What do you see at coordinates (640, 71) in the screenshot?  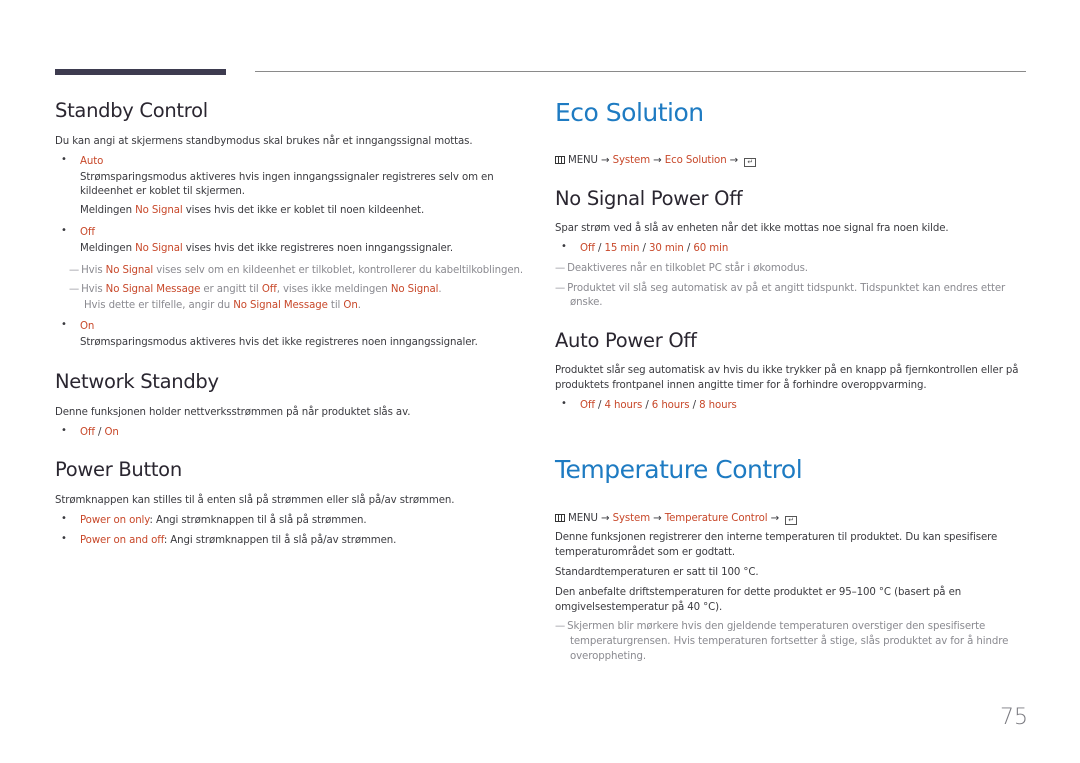 I see `header-rule` at bounding box center [640, 71].